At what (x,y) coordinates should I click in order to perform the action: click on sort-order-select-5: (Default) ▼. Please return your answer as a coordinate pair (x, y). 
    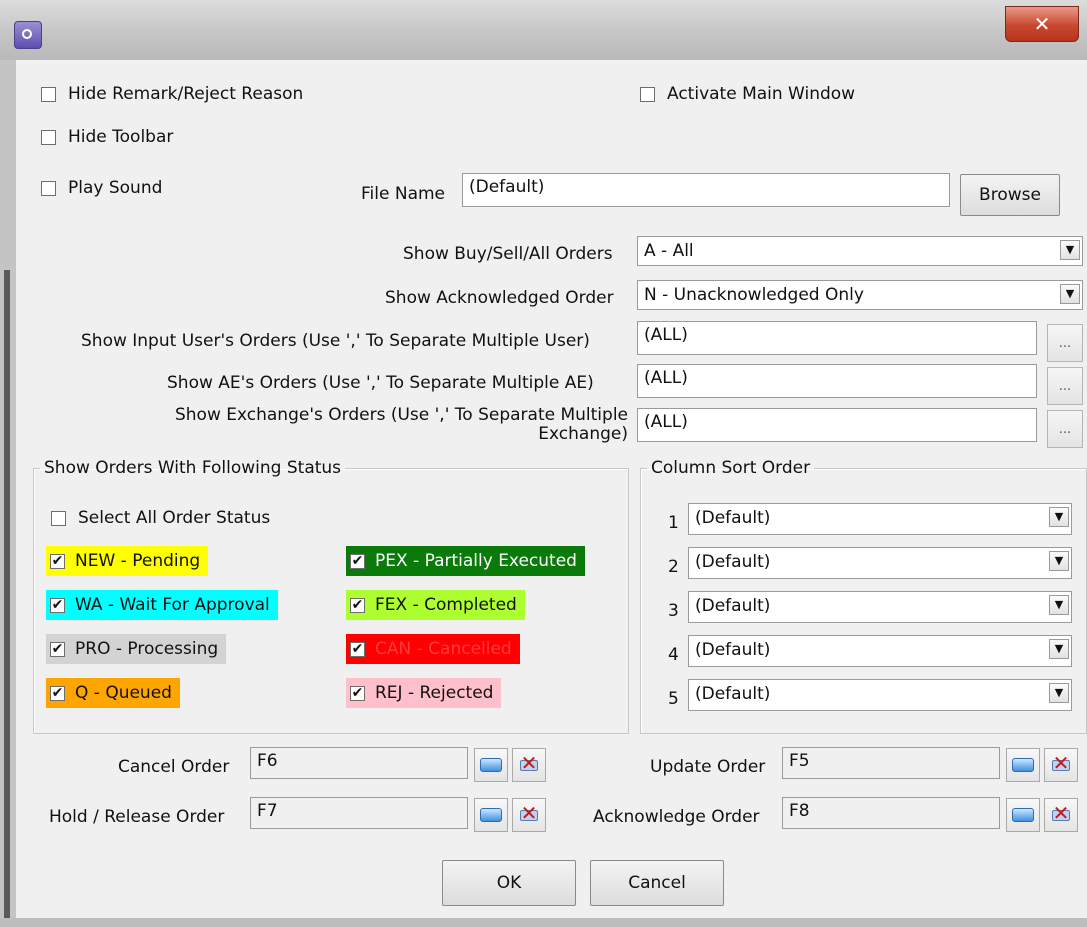
    Looking at the image, I should click on (880, 695).